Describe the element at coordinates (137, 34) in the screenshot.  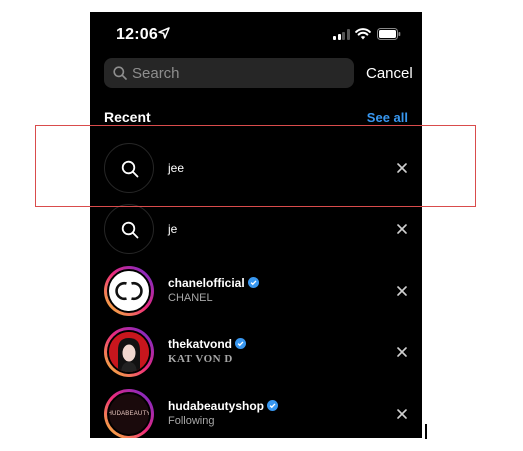
I see `status-time: 12:06` at that location.